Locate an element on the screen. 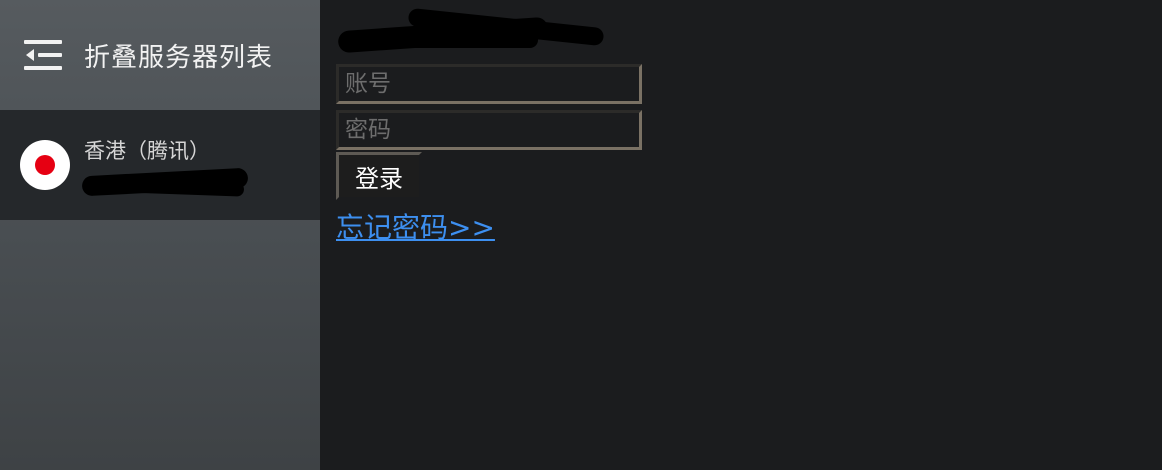 The width and height of the screenshot is (1162, 470). username-input is located at coordinates (489, 84).